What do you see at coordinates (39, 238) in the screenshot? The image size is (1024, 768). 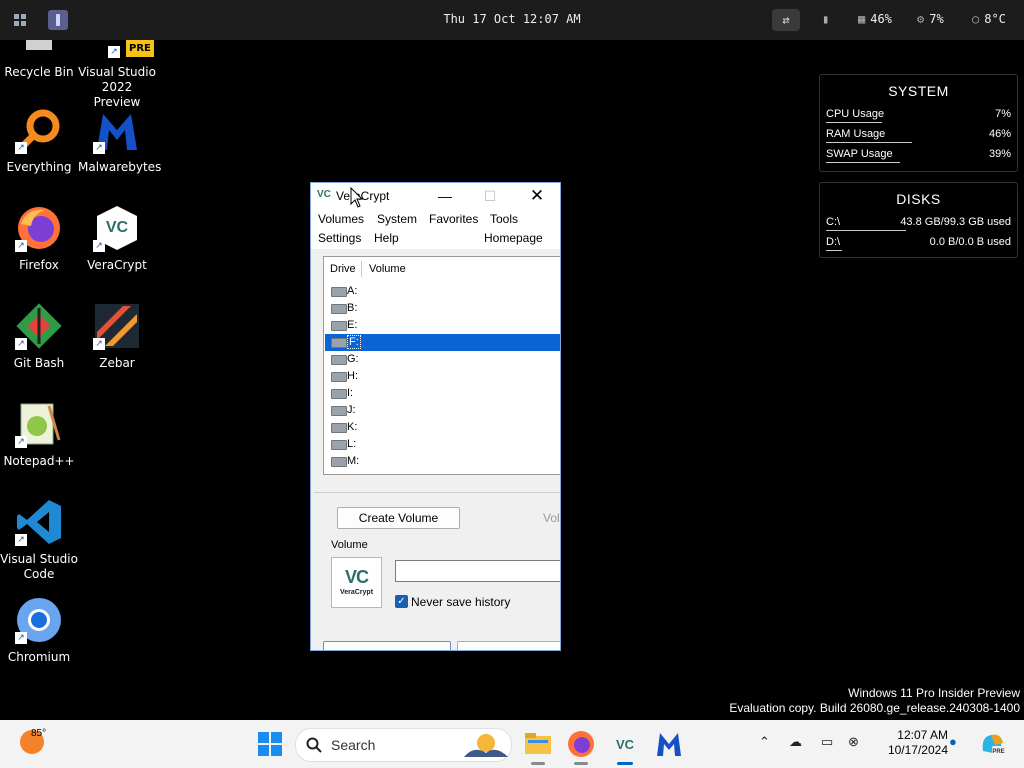 I see `desktop-icon-firefox: ↗ Firefox` at bounding box center [39, 238].